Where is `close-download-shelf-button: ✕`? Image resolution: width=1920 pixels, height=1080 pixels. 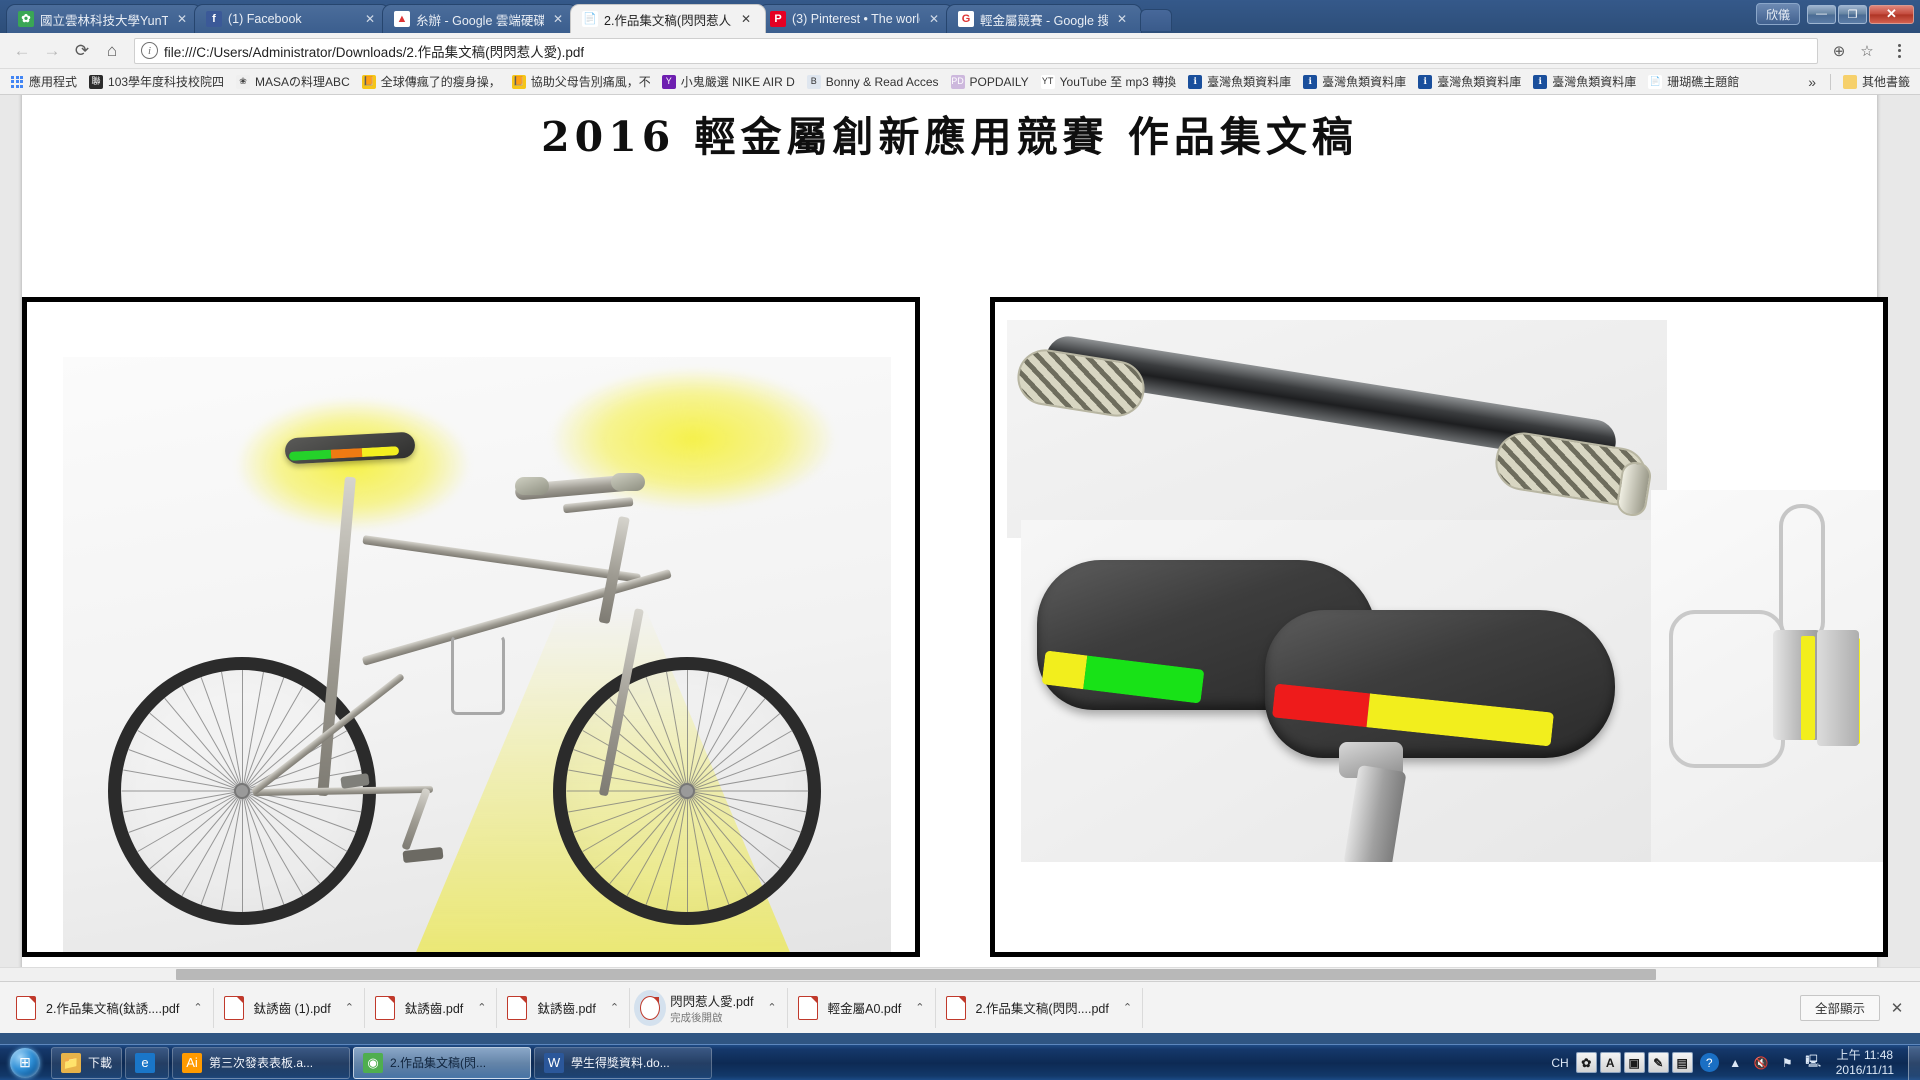 close-download-shelf-button: ✕ is located at coordinates (1897, 1008).